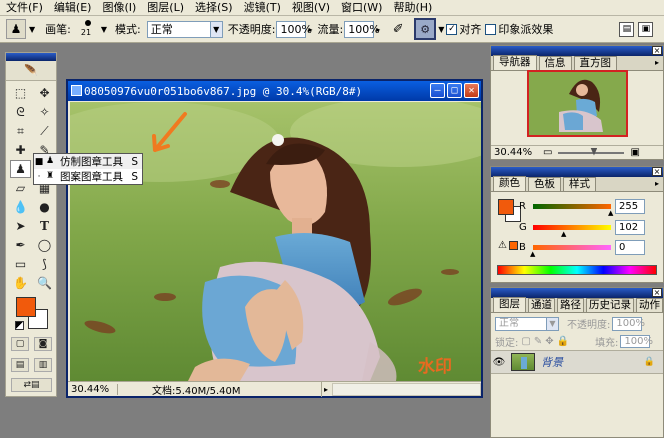 Image resolution: width=664 pixels, height=438 pixels. Describe the element at coordinates (26, 307) in the screenshot. I see `foreground-color-swatch` at that location.